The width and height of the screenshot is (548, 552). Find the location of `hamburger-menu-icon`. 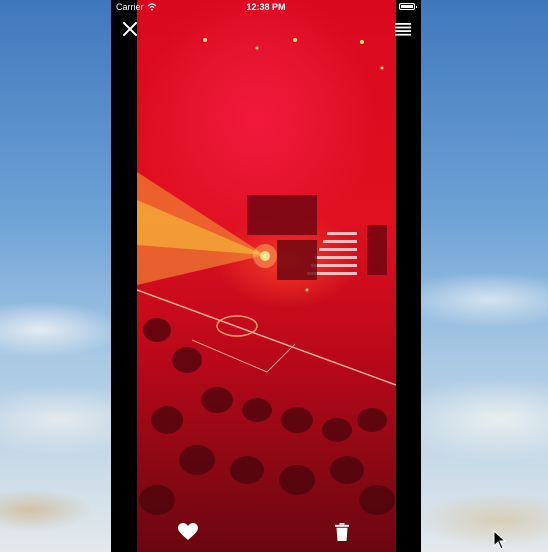

hamburger-menu-icon is located at coordinates (403, 29).